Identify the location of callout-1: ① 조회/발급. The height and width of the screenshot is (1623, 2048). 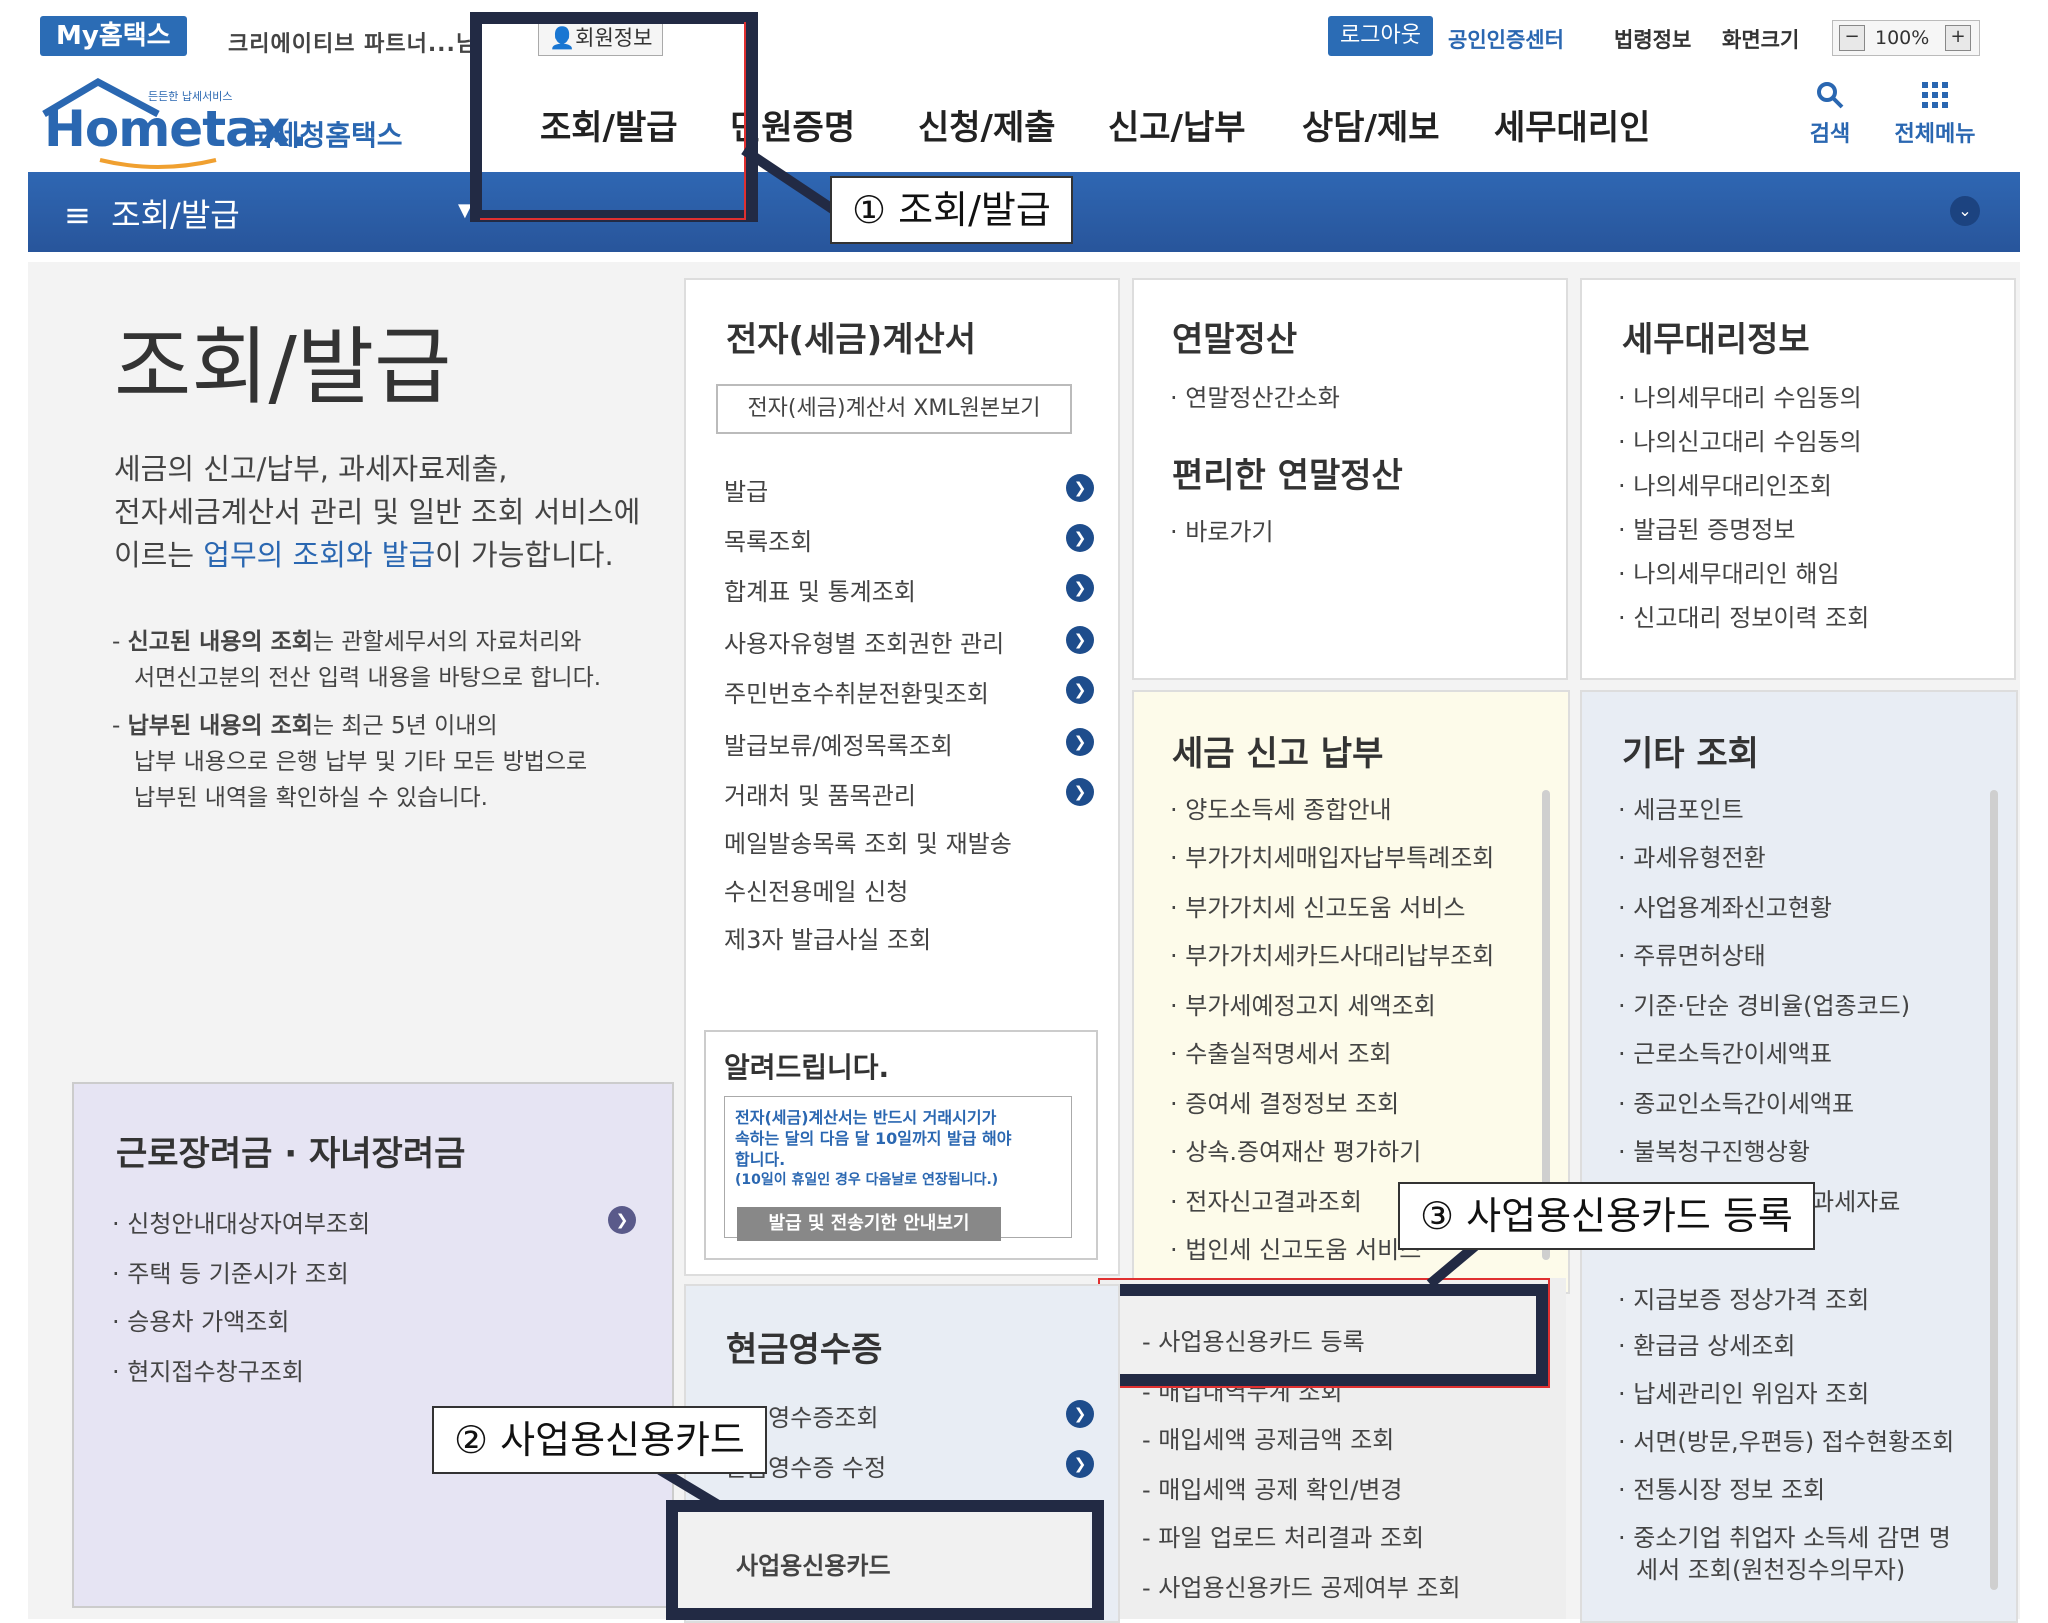
(951, 210).